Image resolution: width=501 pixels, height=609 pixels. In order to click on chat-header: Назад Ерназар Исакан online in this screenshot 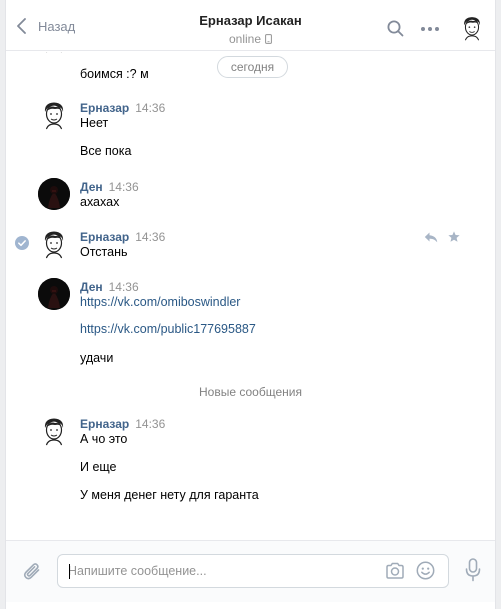, I will do `click(250, 25)`.